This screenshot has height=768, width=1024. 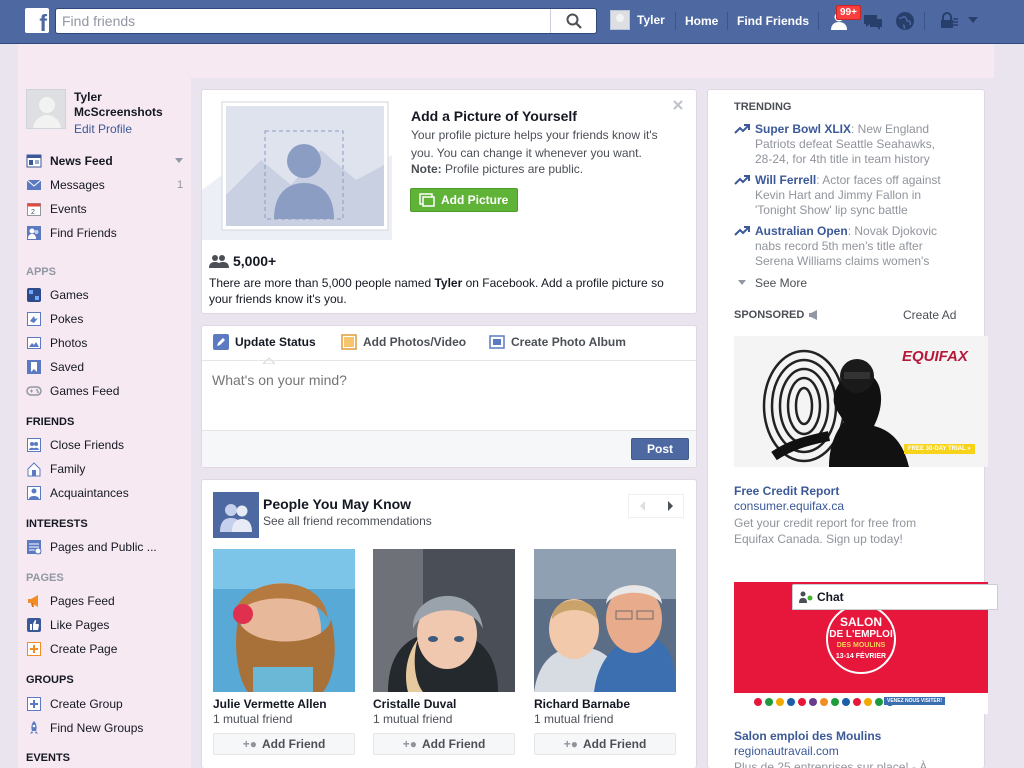 I want to click on rocket-icon, so click(x=34, y=727).